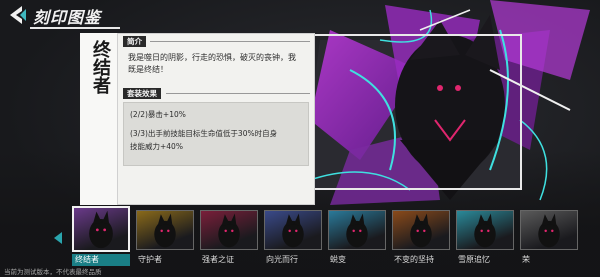 This screenshot has width=600, height=277. I want to click on intro-tag-divider, so click(230, 41).